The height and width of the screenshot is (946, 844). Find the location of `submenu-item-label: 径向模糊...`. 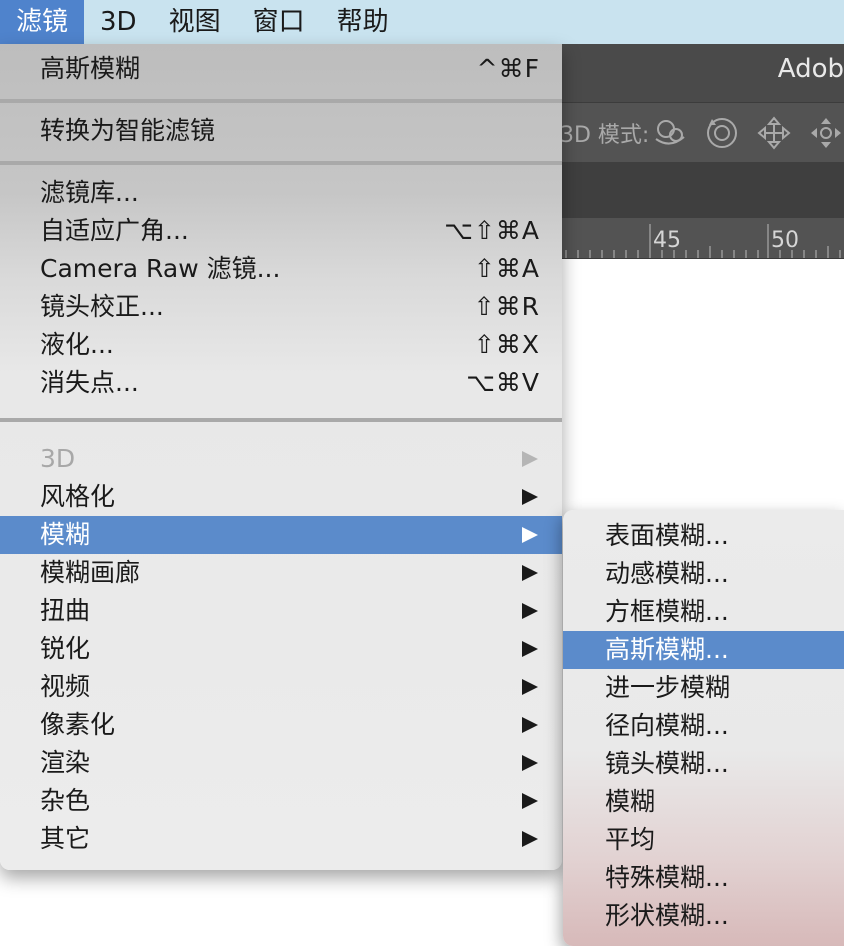

submenu-item-label: 径向模糊... is located at coordinates (667, 725).